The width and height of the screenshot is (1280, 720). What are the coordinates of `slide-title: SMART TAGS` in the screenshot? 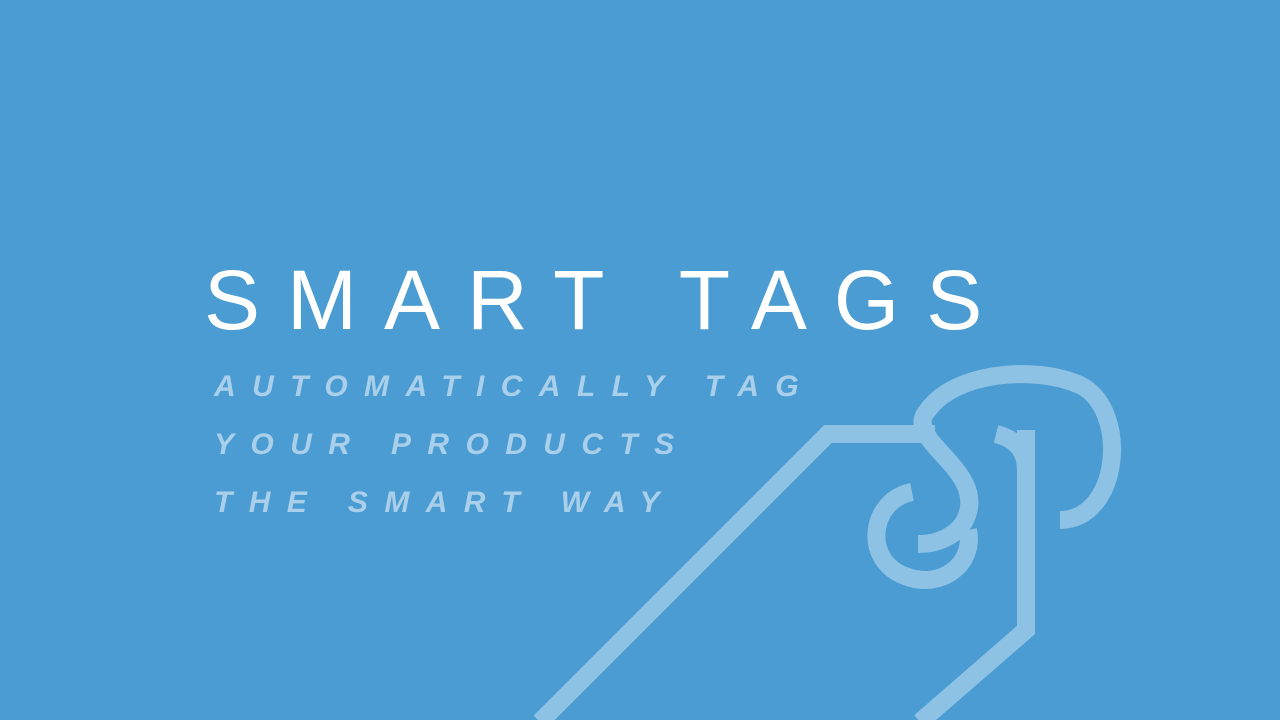 It's located at (607, 300).